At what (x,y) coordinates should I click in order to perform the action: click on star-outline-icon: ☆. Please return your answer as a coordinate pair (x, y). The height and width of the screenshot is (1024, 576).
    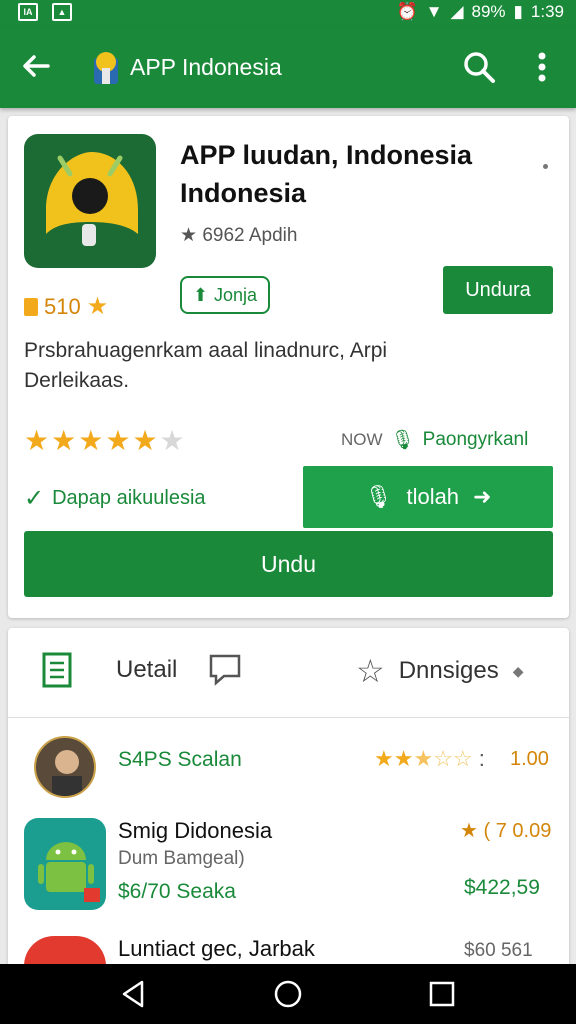
    Looking at the image, I should click on (370, 671).